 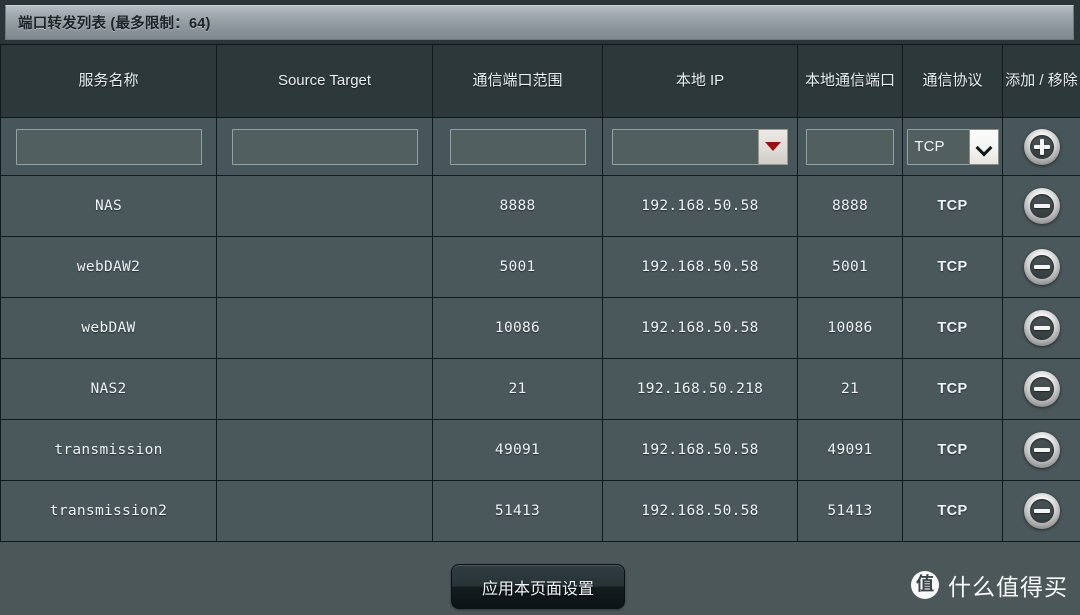 I want to click on cell-new-port-range, so click(x=517, y=146).